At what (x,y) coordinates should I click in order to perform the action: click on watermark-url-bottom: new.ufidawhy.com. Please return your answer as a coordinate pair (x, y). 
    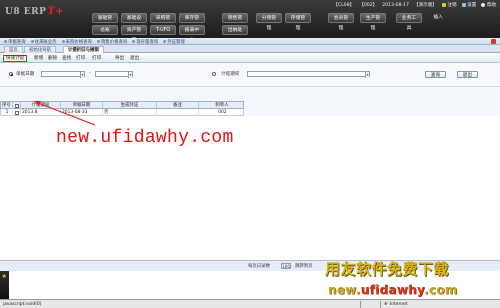
    Looking at the image, I should click on (393, 290).